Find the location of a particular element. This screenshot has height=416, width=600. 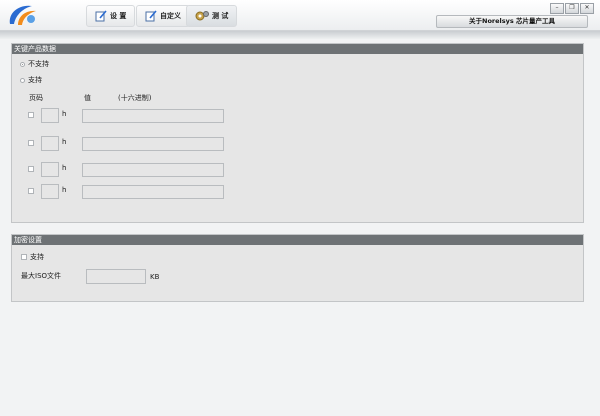

radio-not-supported: 不支持 is located at coordinates (34, 64).